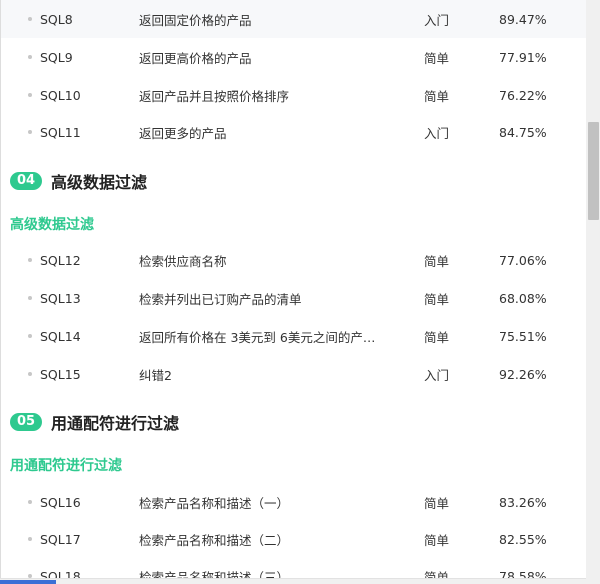 The image size is (600, 584). Describe the element at coordinates (26, 422) in the screenshot. I see `chapter-number-badge: 05` at that location.